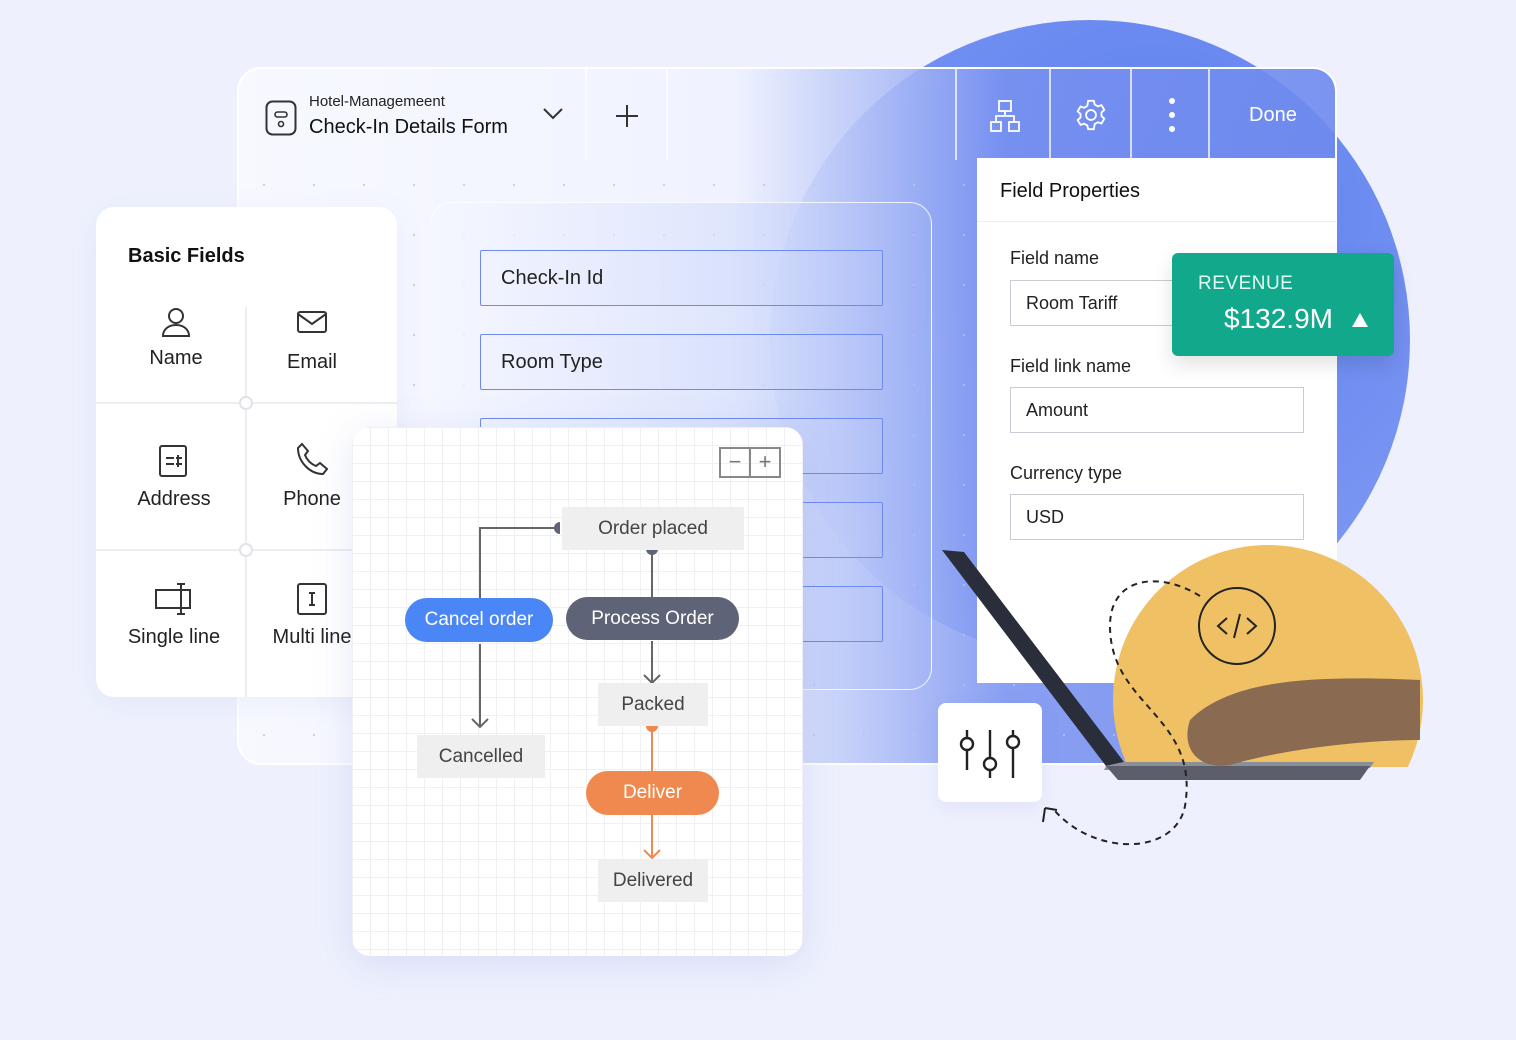 The height and width of the screenshot is (1040, 1516). Describe the element at coordinates (1055, 258) in the screenshot. I see `field-name-label: Field name` at that location.